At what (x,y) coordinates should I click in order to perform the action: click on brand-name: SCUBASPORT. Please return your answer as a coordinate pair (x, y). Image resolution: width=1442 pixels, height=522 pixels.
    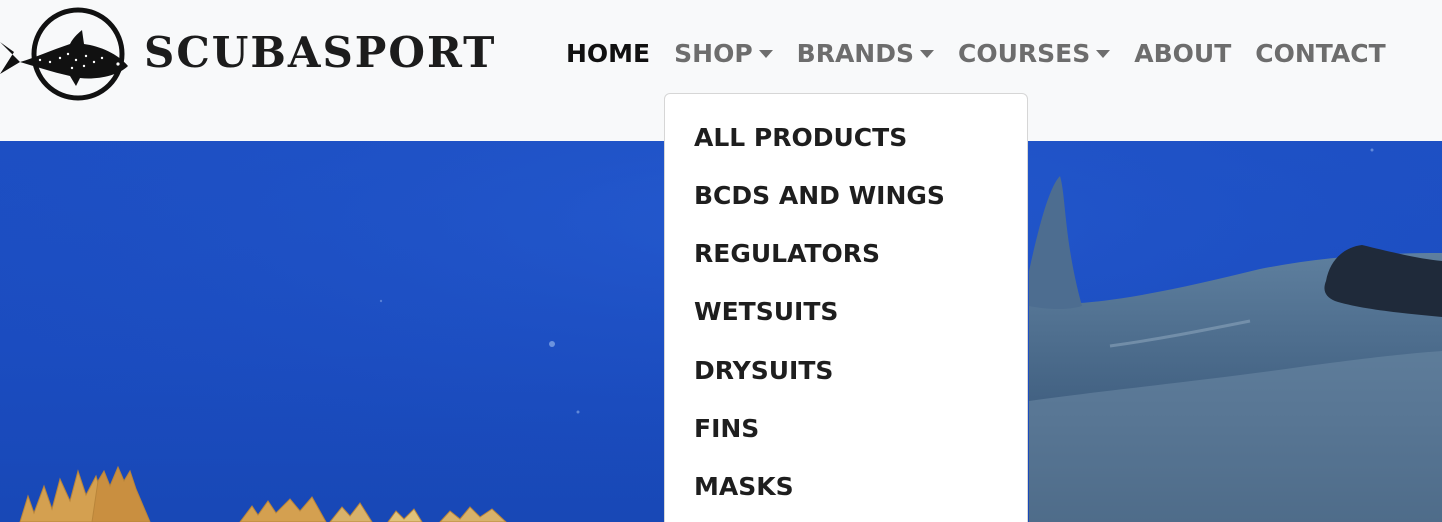
    Looking at the image, I should click on (320, 52).